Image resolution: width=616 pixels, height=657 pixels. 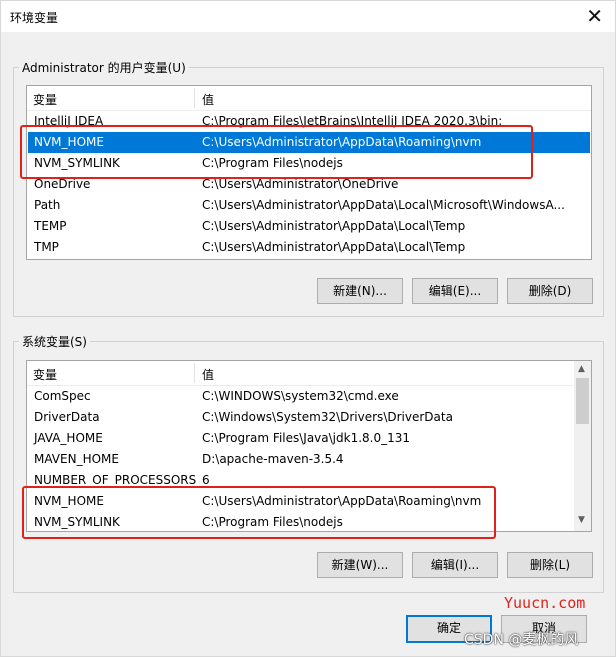 I want to click on close-icon: ✕, so click(x=594, y=16).